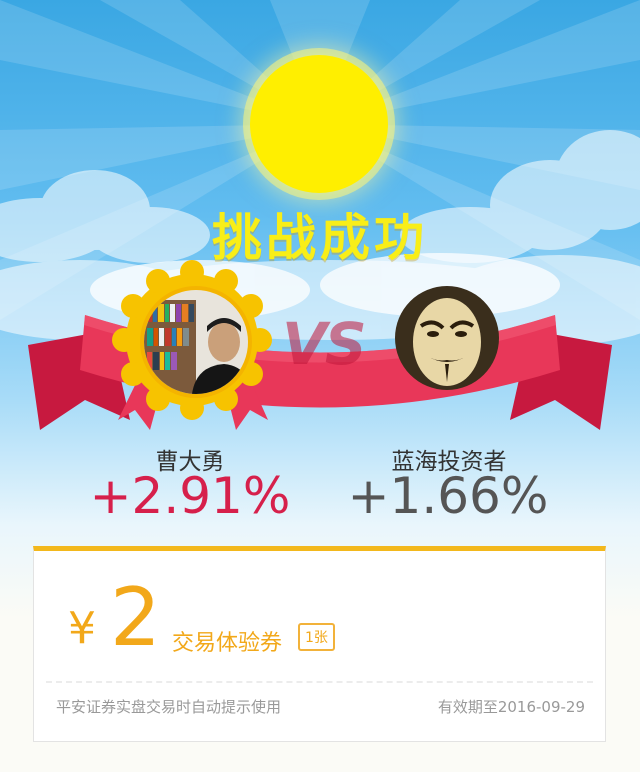 The width and height of the screenshot is (640, 772). Describe the element at coordinates (319, 682) in the screenshot. I see `dashed-divider` at that location.